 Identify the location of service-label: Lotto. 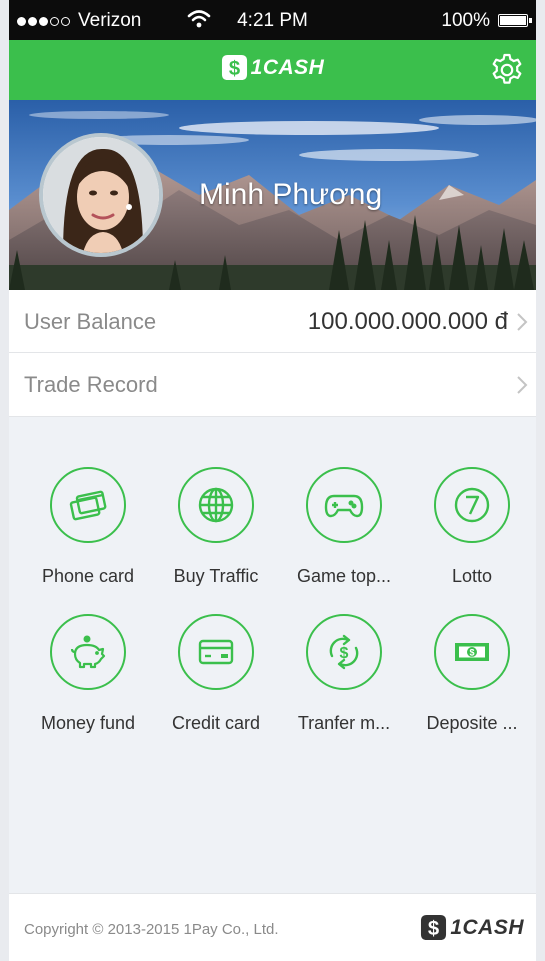
(472, 576).